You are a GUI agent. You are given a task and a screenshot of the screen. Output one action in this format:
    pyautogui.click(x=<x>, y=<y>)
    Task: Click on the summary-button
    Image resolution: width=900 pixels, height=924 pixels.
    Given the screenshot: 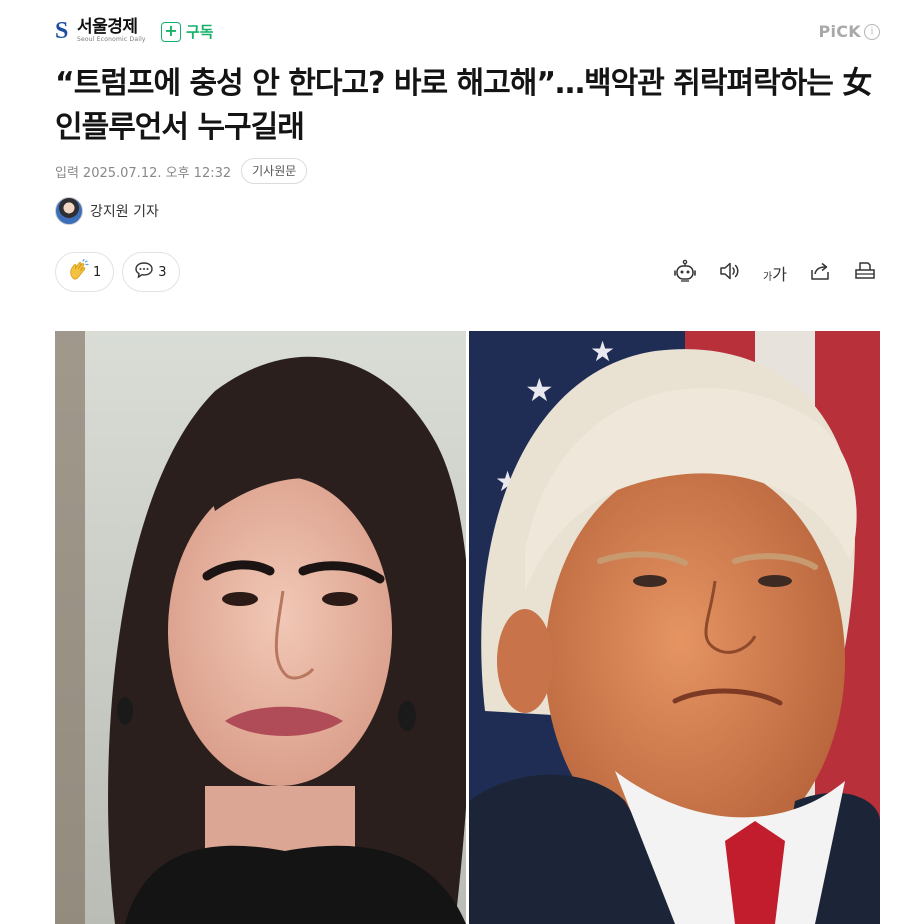 What is the action you would take?
    pyautogui.click(x=685, y=273)
    